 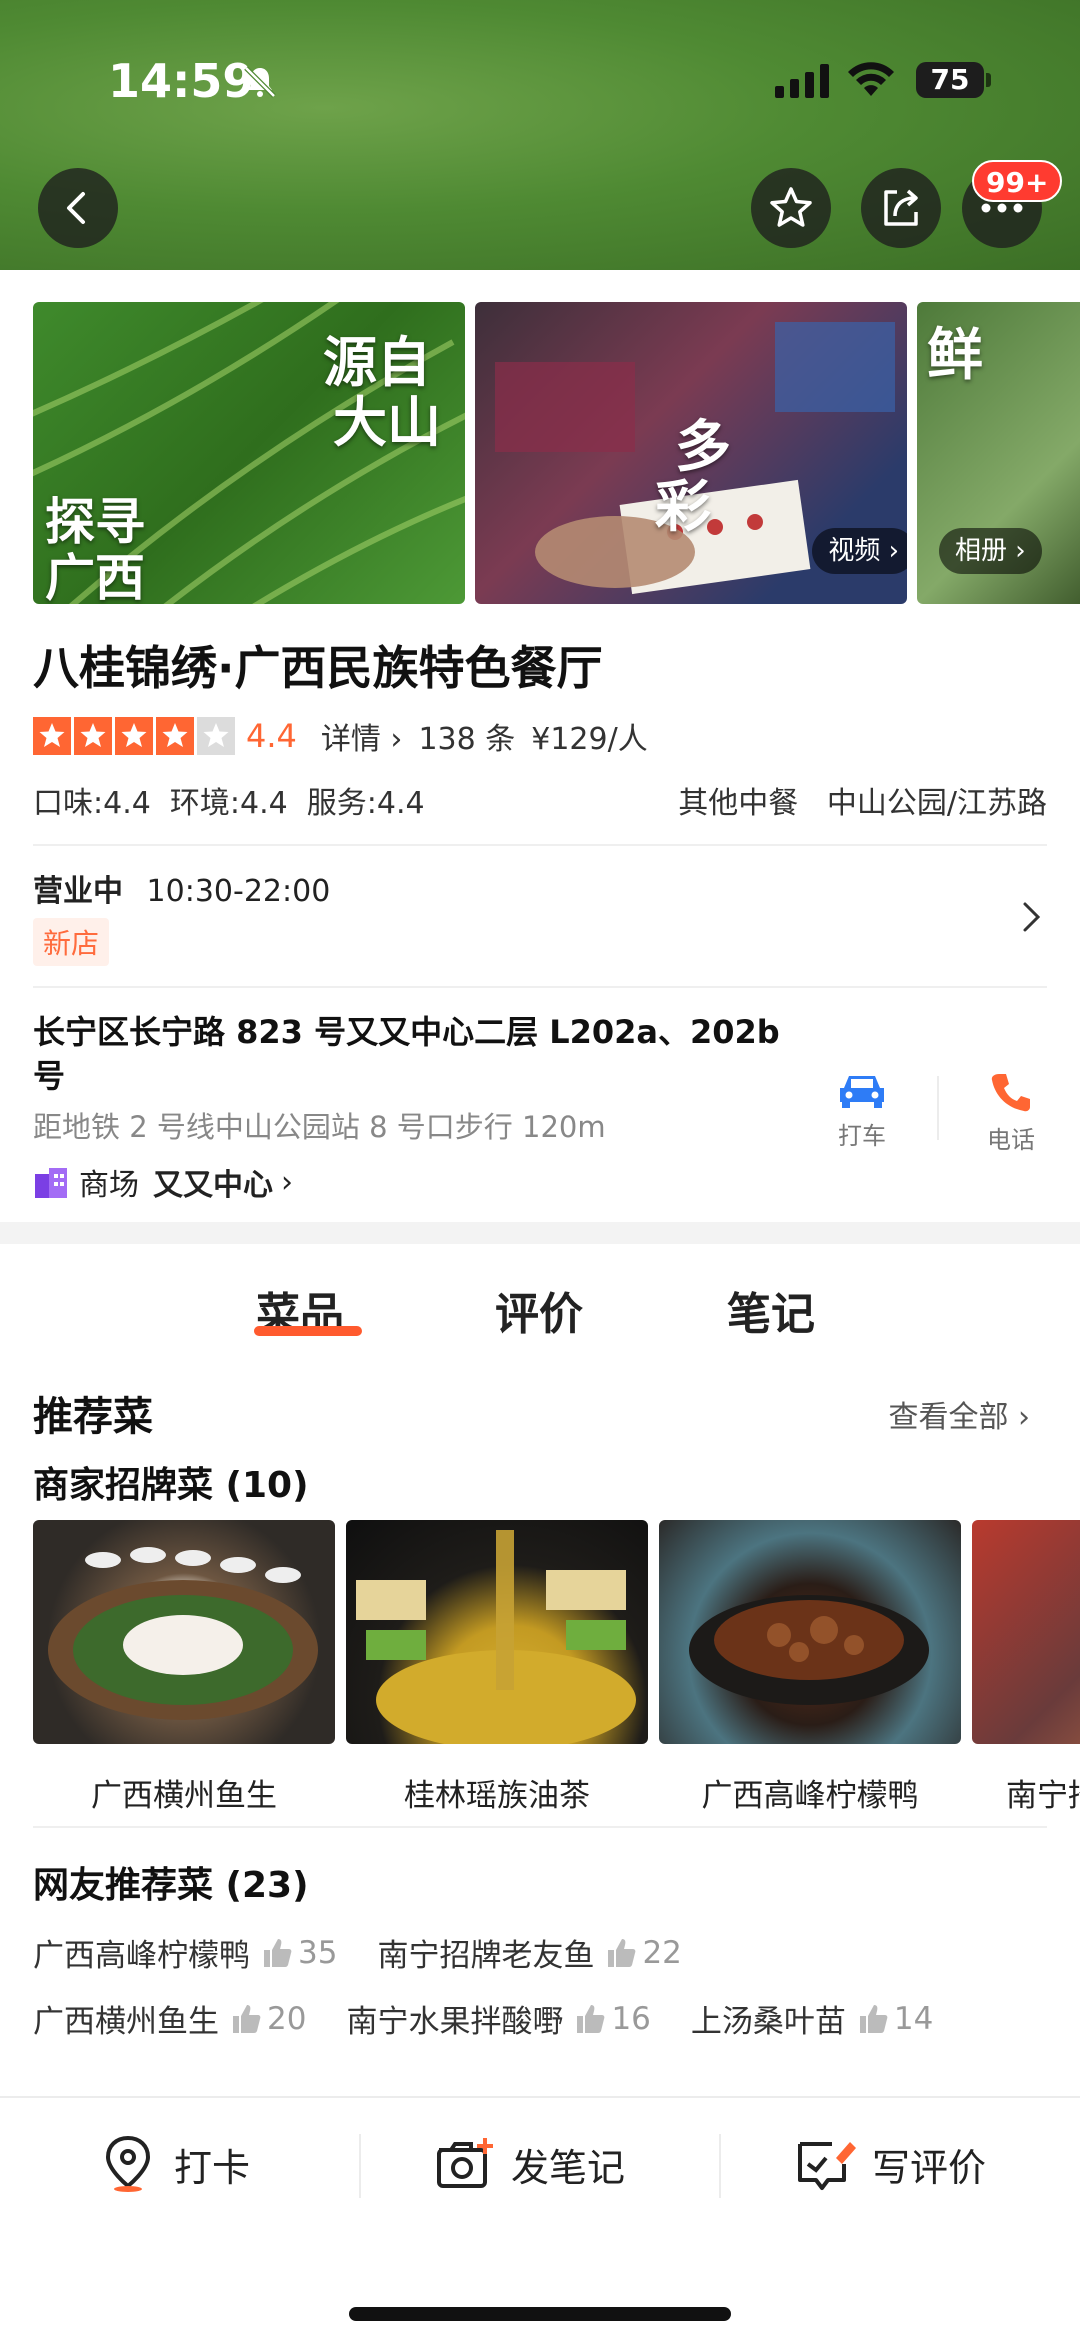 What do you see at coordinates (955, 355) in the screenshot?
I see `gallery-overlay-text: 鲜` at bounding box center [955, 355].